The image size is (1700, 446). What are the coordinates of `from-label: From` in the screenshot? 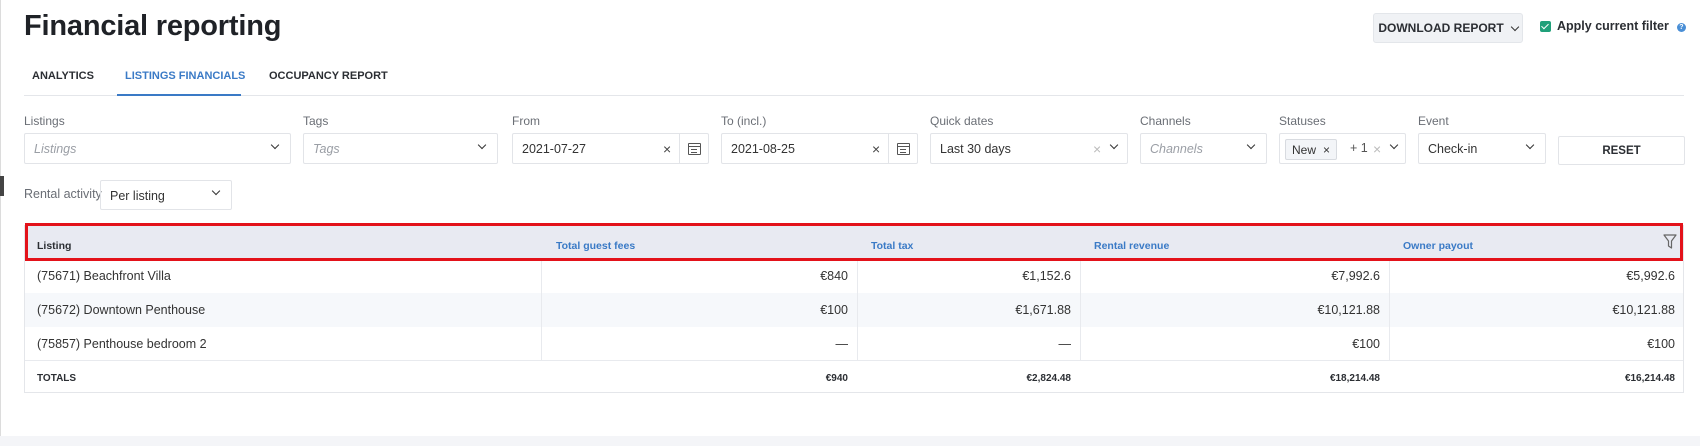 It's located at (526, 121).